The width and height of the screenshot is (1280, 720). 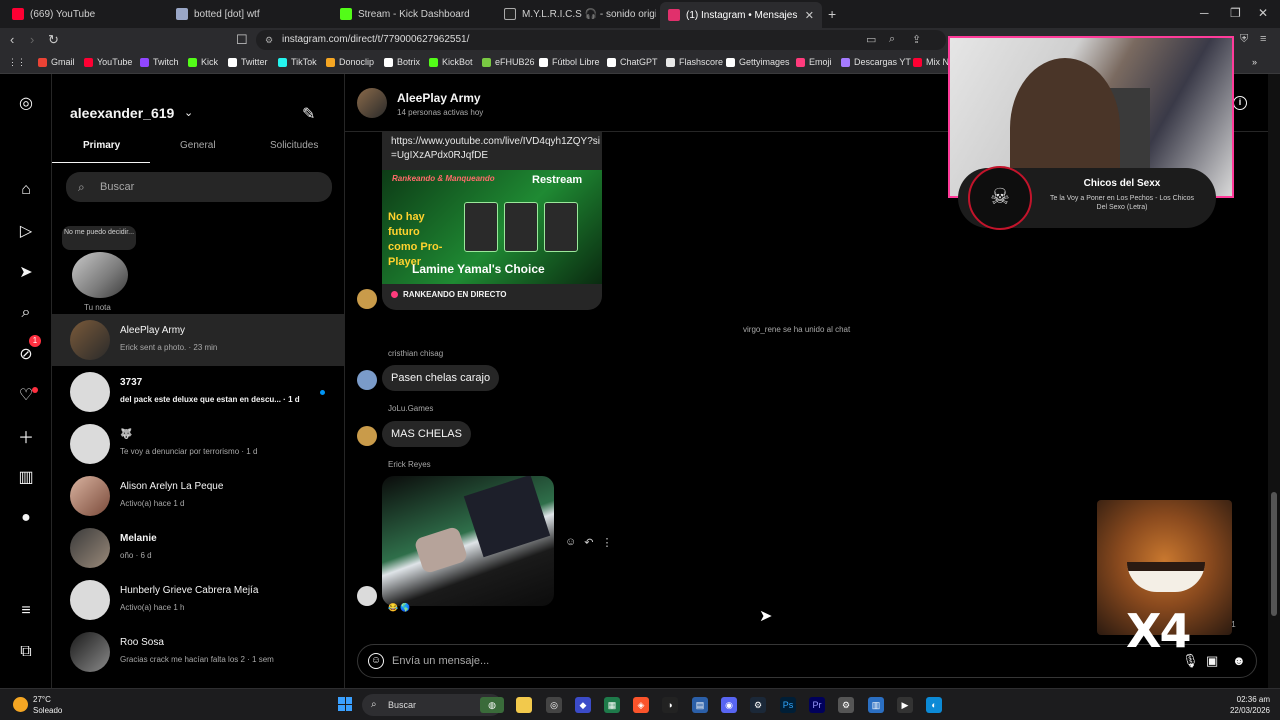 What do you see at coordinates (345, 704) in the screenshot?
I see `windows-start-icon` at bounding box center [345, 704].